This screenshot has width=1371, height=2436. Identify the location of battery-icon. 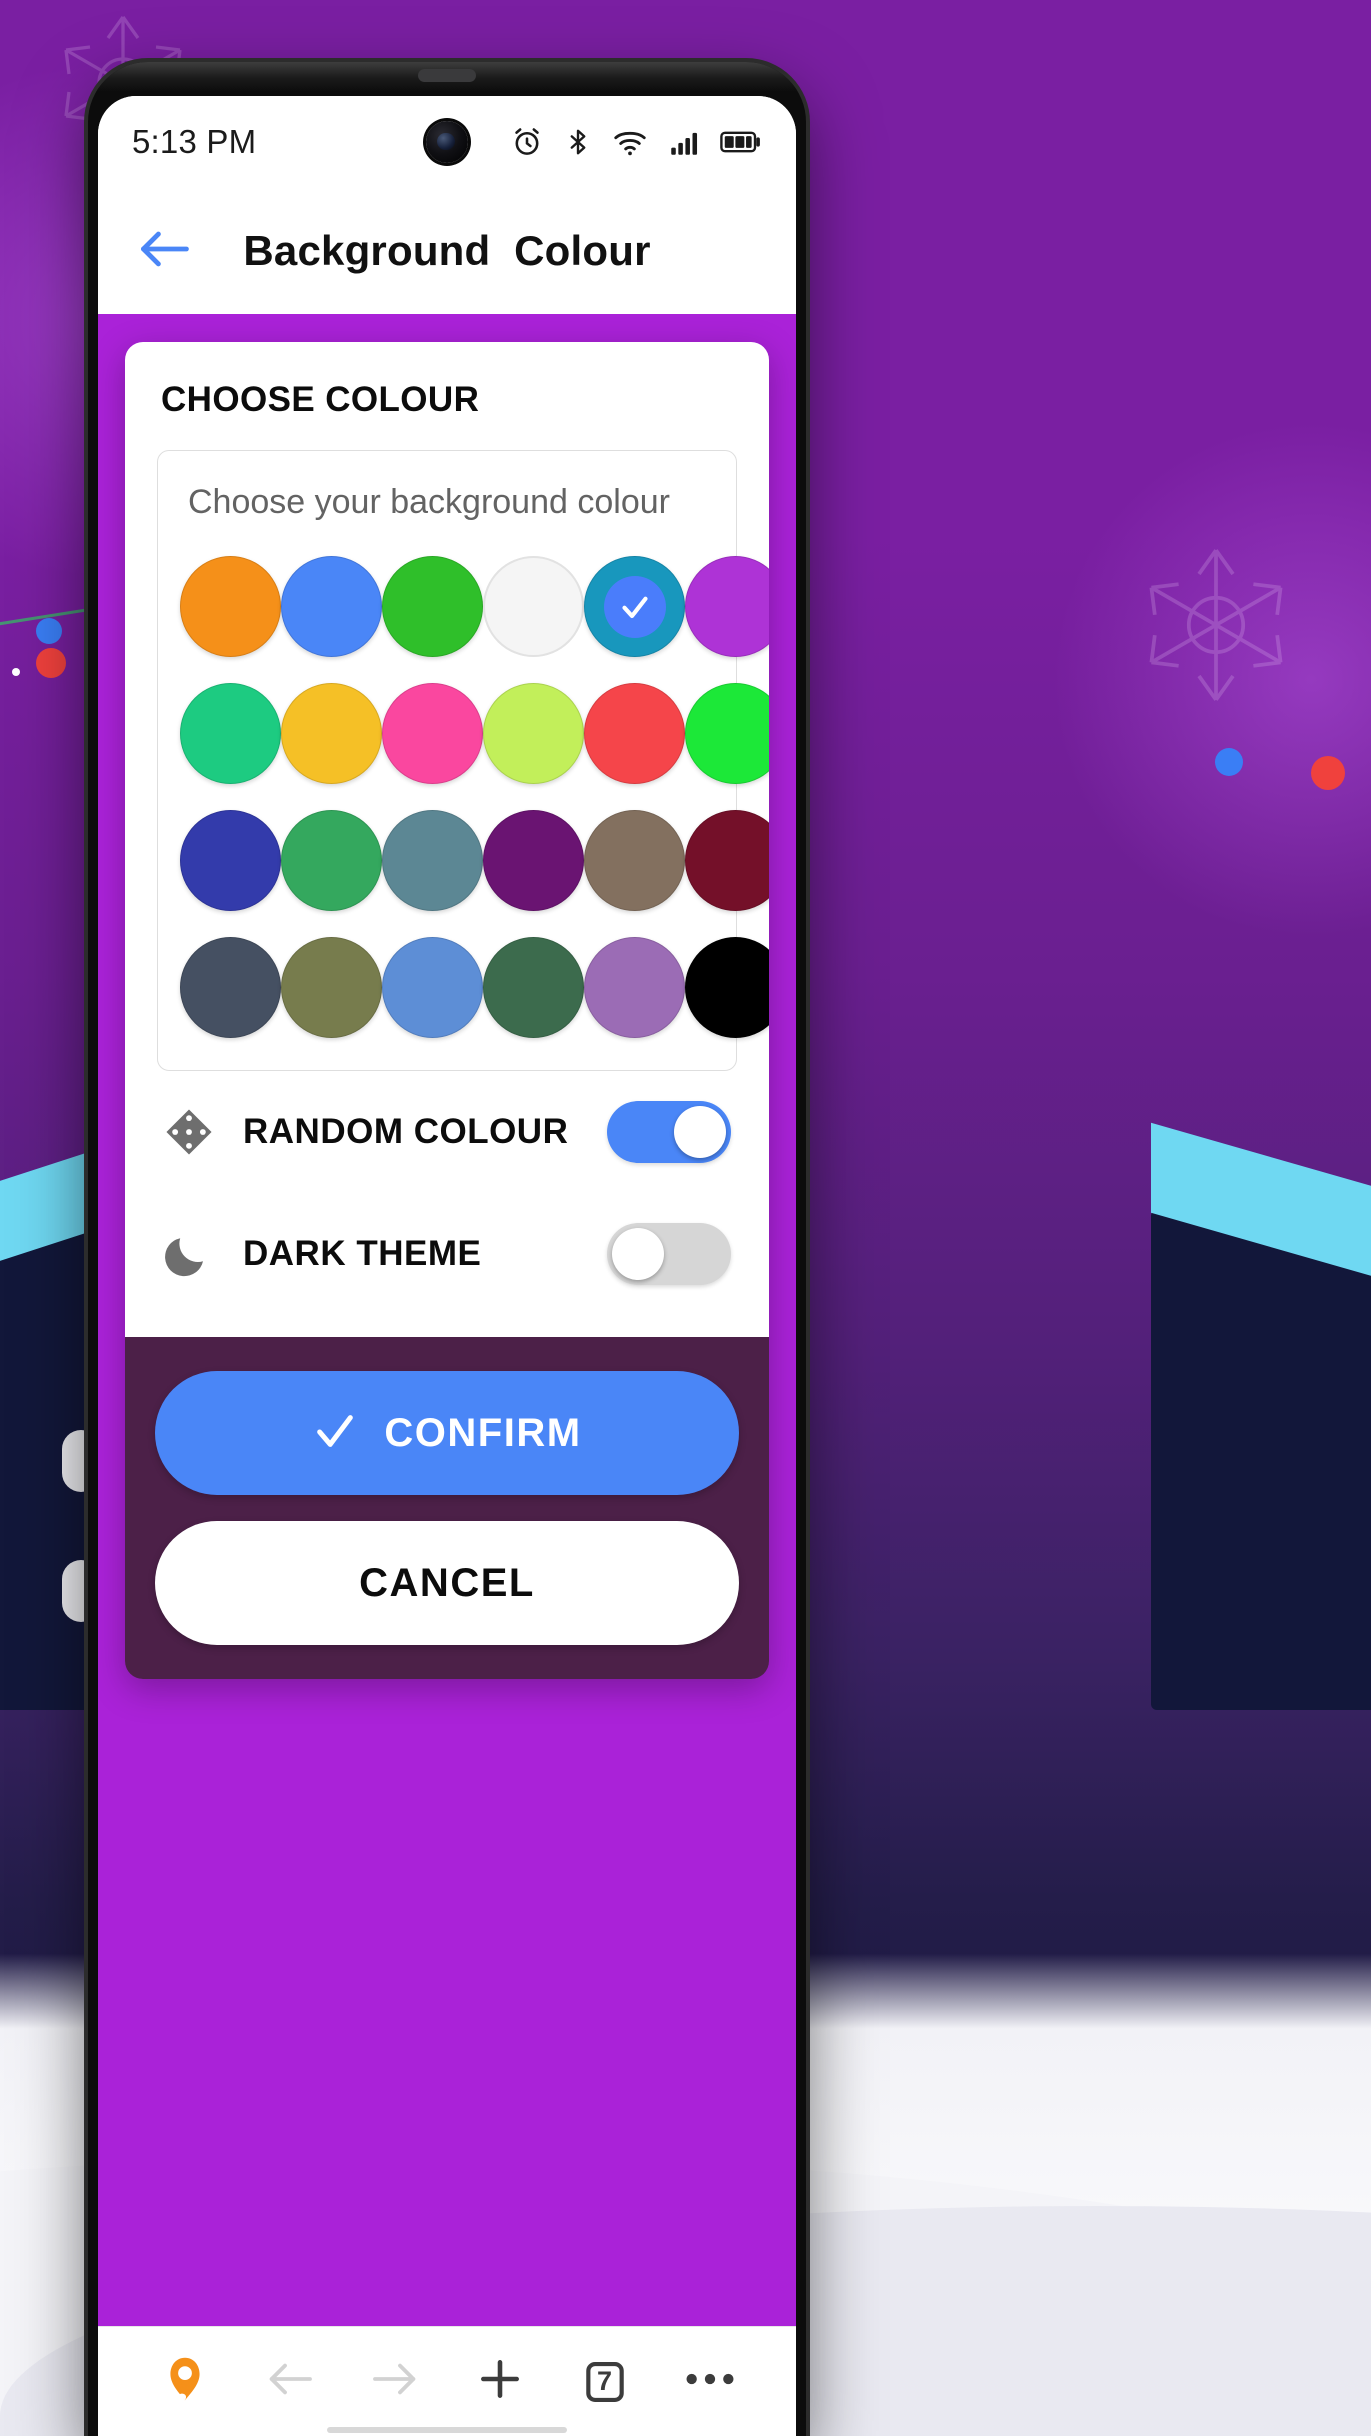
(741, 142).